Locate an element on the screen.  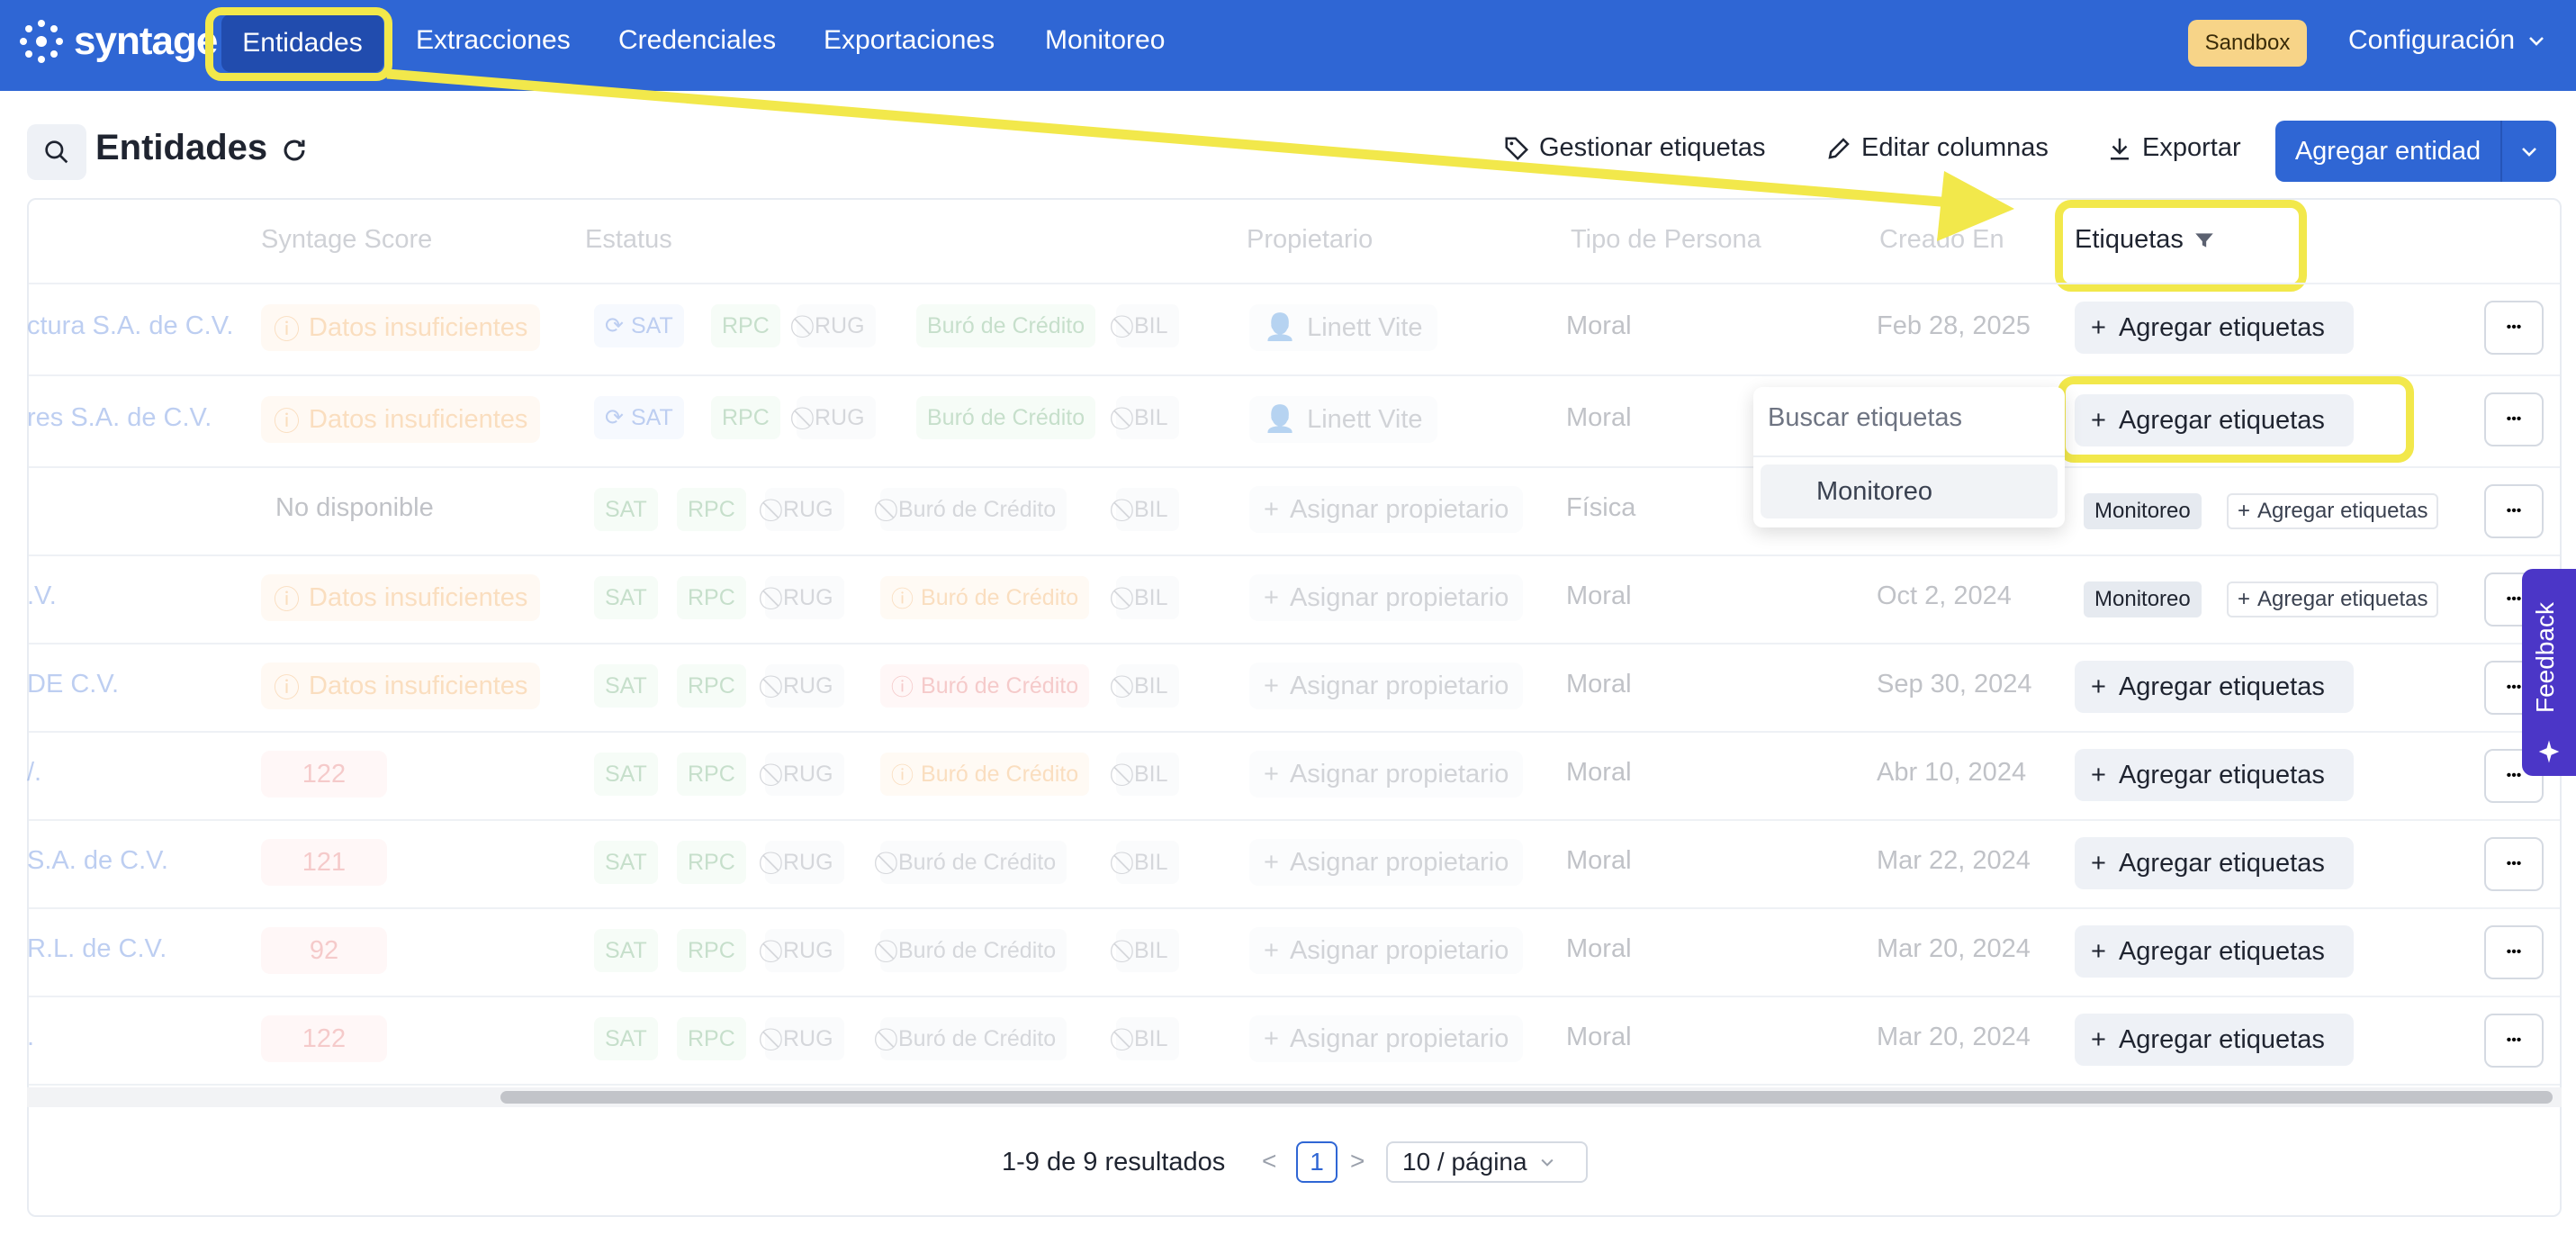
horizontal-scrollbar-thumb is located at coordinates (1526, 1097).